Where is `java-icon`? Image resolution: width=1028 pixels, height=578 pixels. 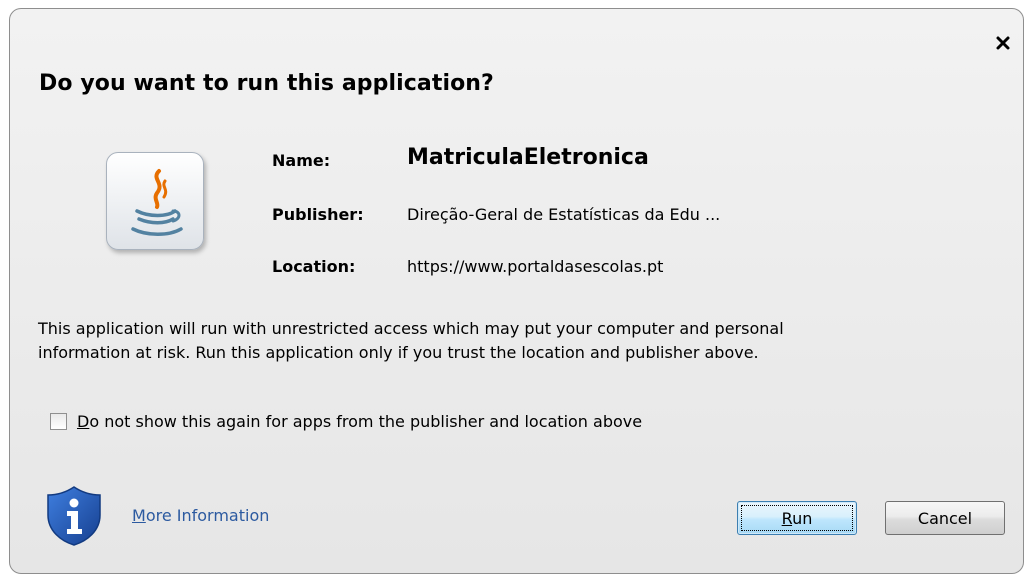 java-icon is located at coordinates (155, 201).